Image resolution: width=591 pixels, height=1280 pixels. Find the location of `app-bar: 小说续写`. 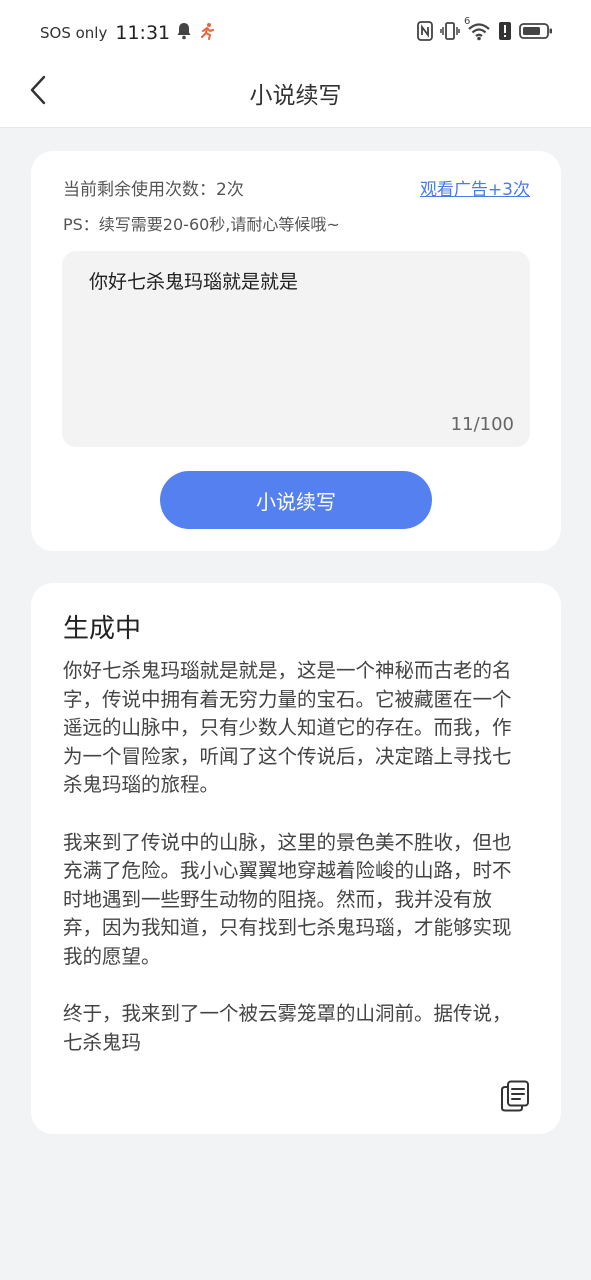

app-bar: 小说续写 is located at coordinates (295, 96).